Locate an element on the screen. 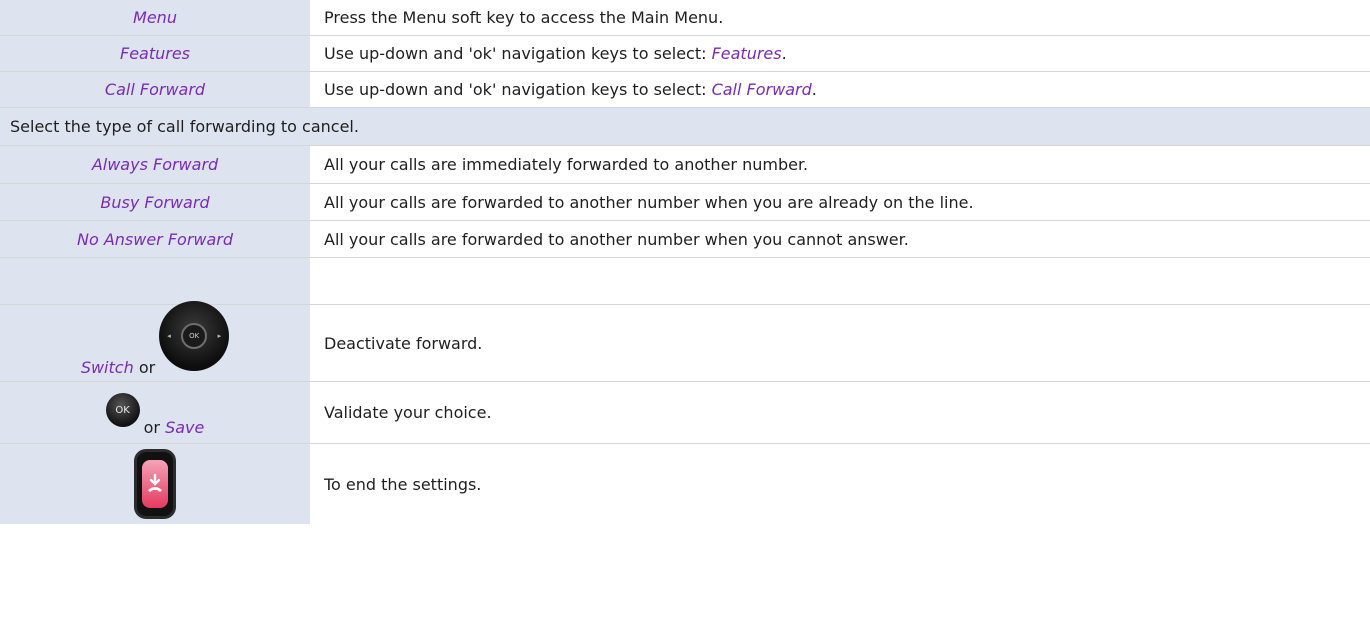  navigator-key-icon: ◂ OK ▸ is located at coordinates (194, 336).